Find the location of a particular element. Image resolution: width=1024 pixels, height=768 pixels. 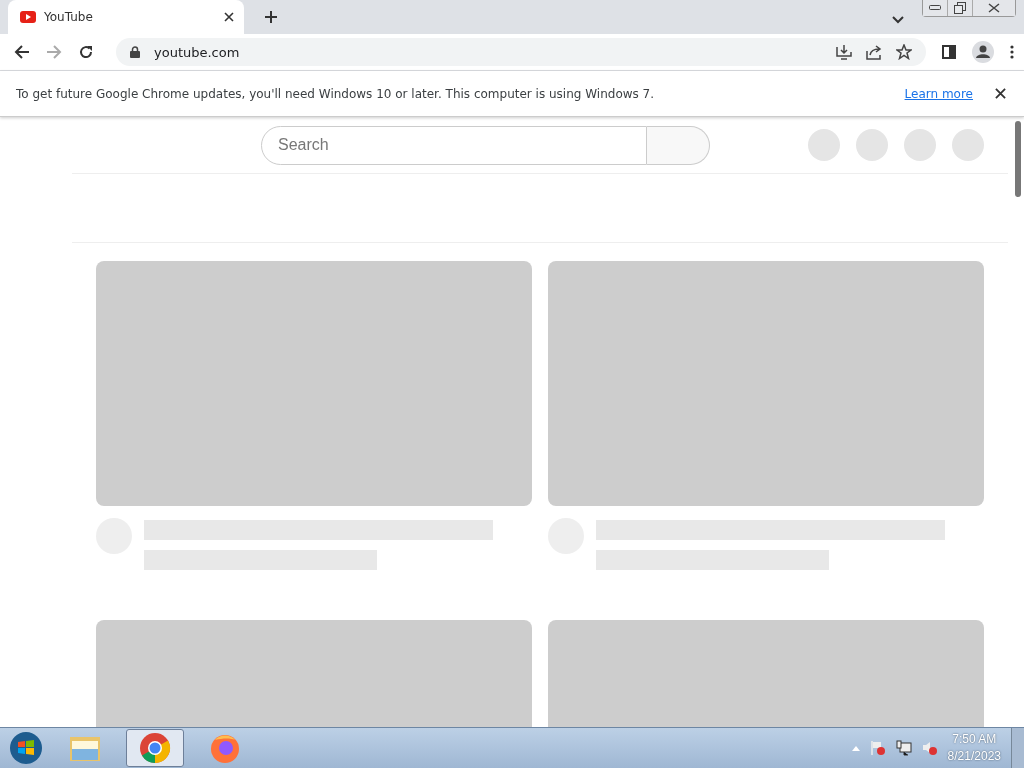

minimize-icon is located at coordinates (935, 8).